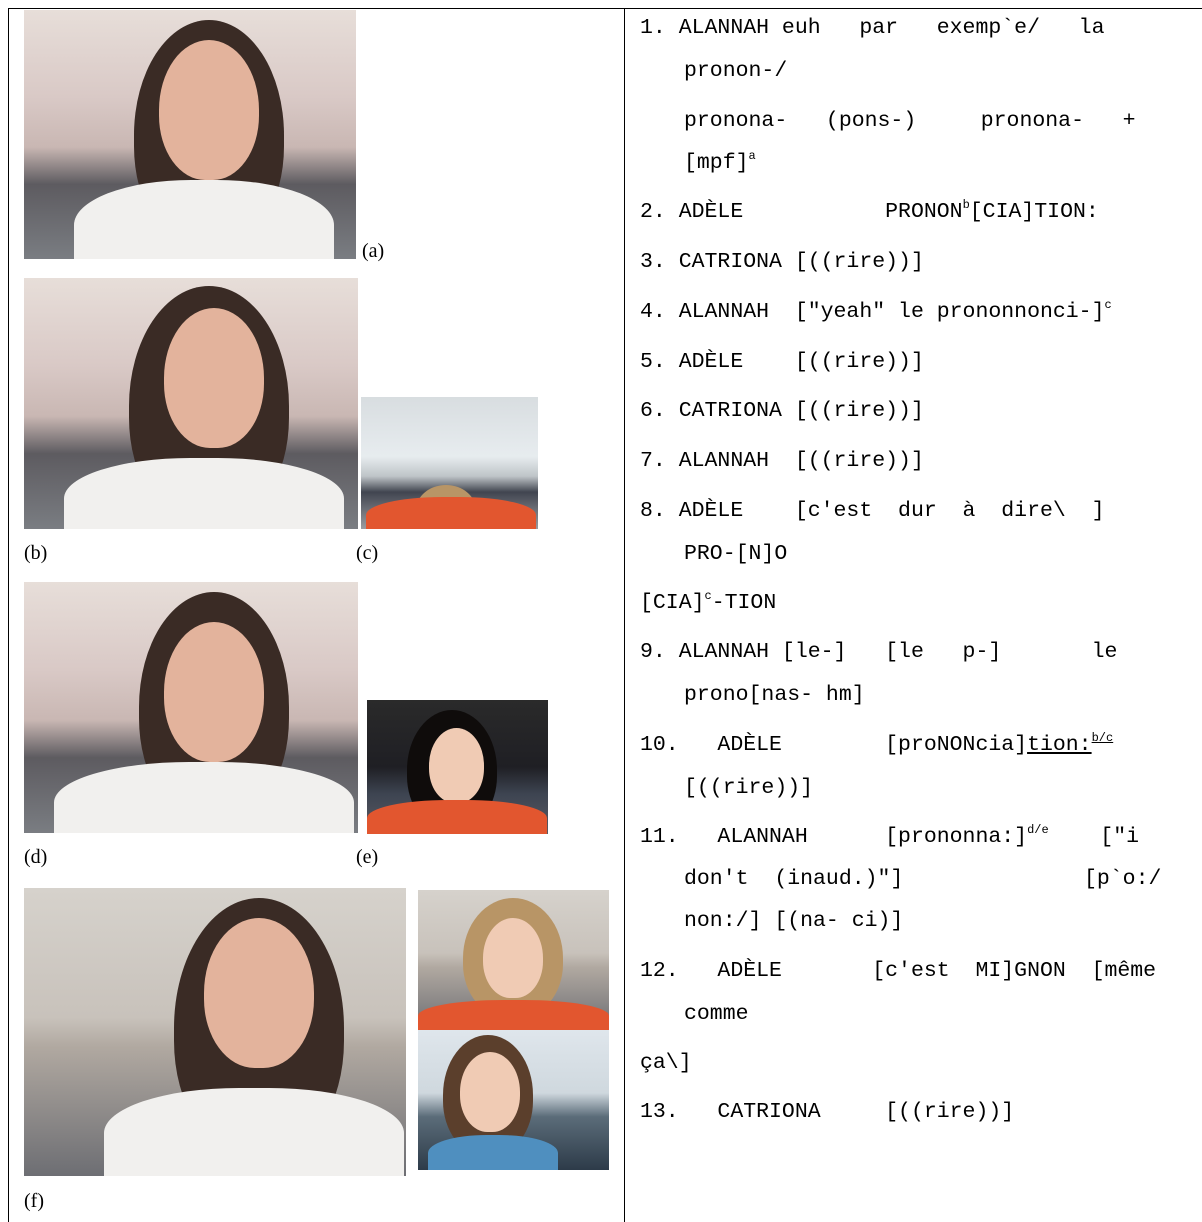 Image resolution: width=1202 pixels, height=1222 pixels. I want to click on transcript-line: 4. ALANNAH ["yeah" le prononnonci-]c, so click(876, 311).